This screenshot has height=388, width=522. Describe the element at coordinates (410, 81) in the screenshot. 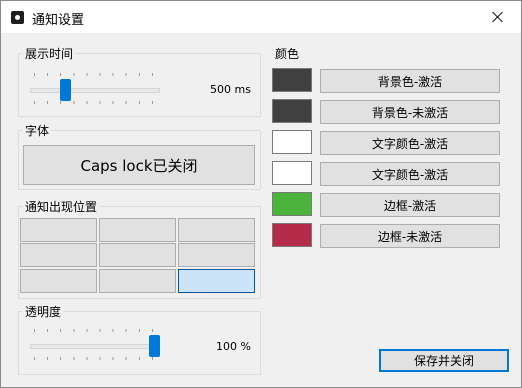

I see `color-button: 背景色-激活` at that location.